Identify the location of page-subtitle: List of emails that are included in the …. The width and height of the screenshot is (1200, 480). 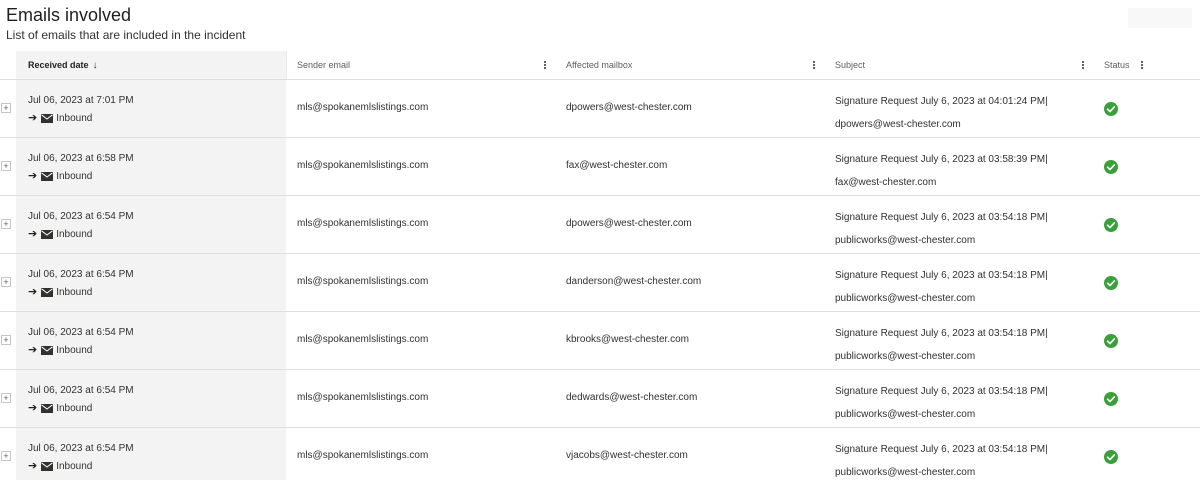
(126, 35).